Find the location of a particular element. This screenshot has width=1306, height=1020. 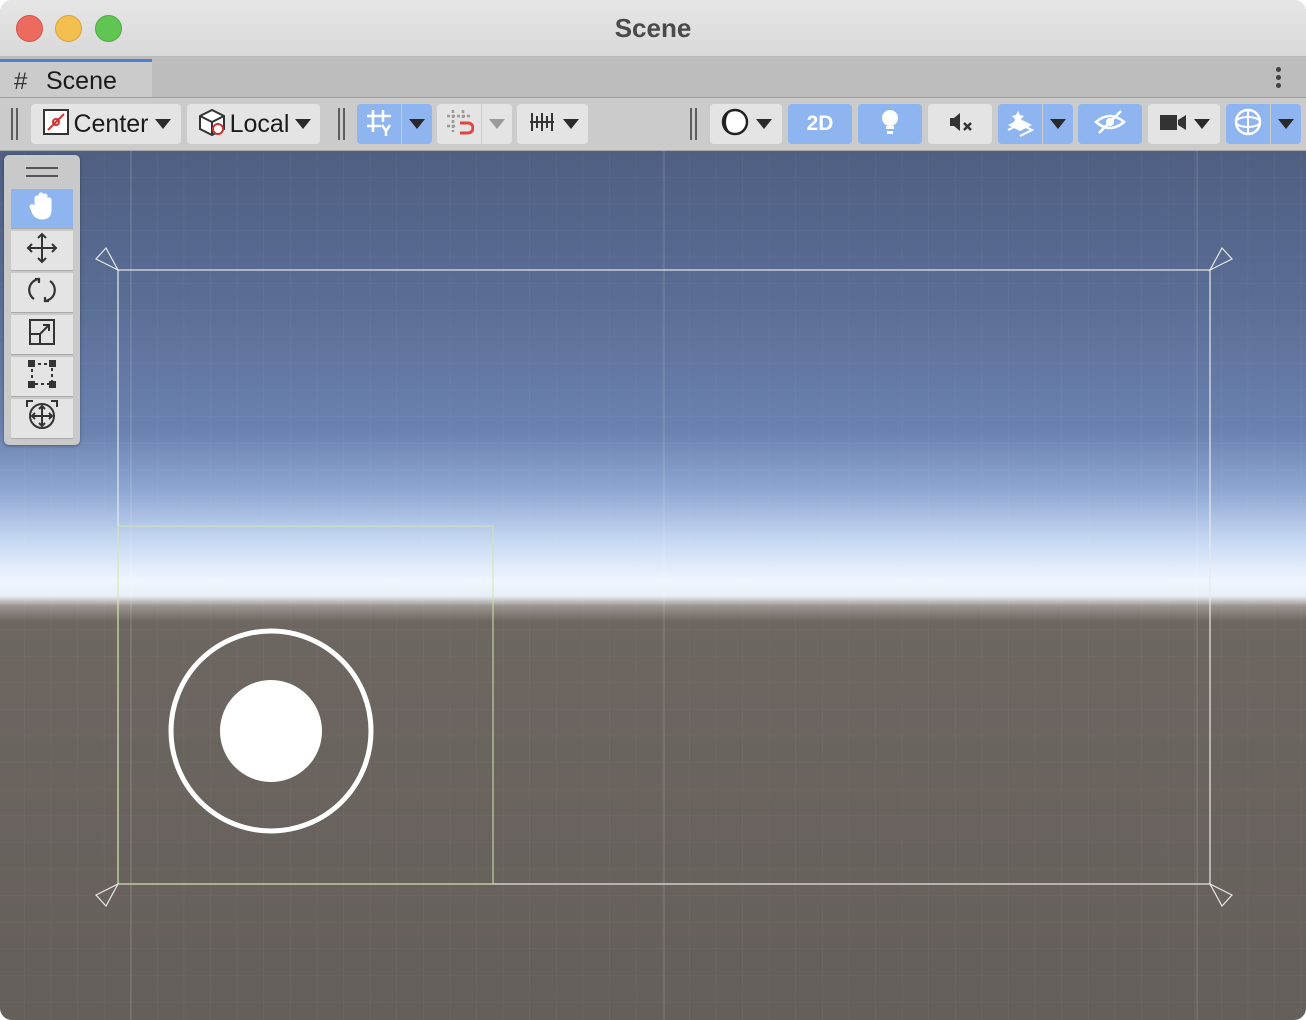

effects-layers-icon is located at coordinates (1020, 124).